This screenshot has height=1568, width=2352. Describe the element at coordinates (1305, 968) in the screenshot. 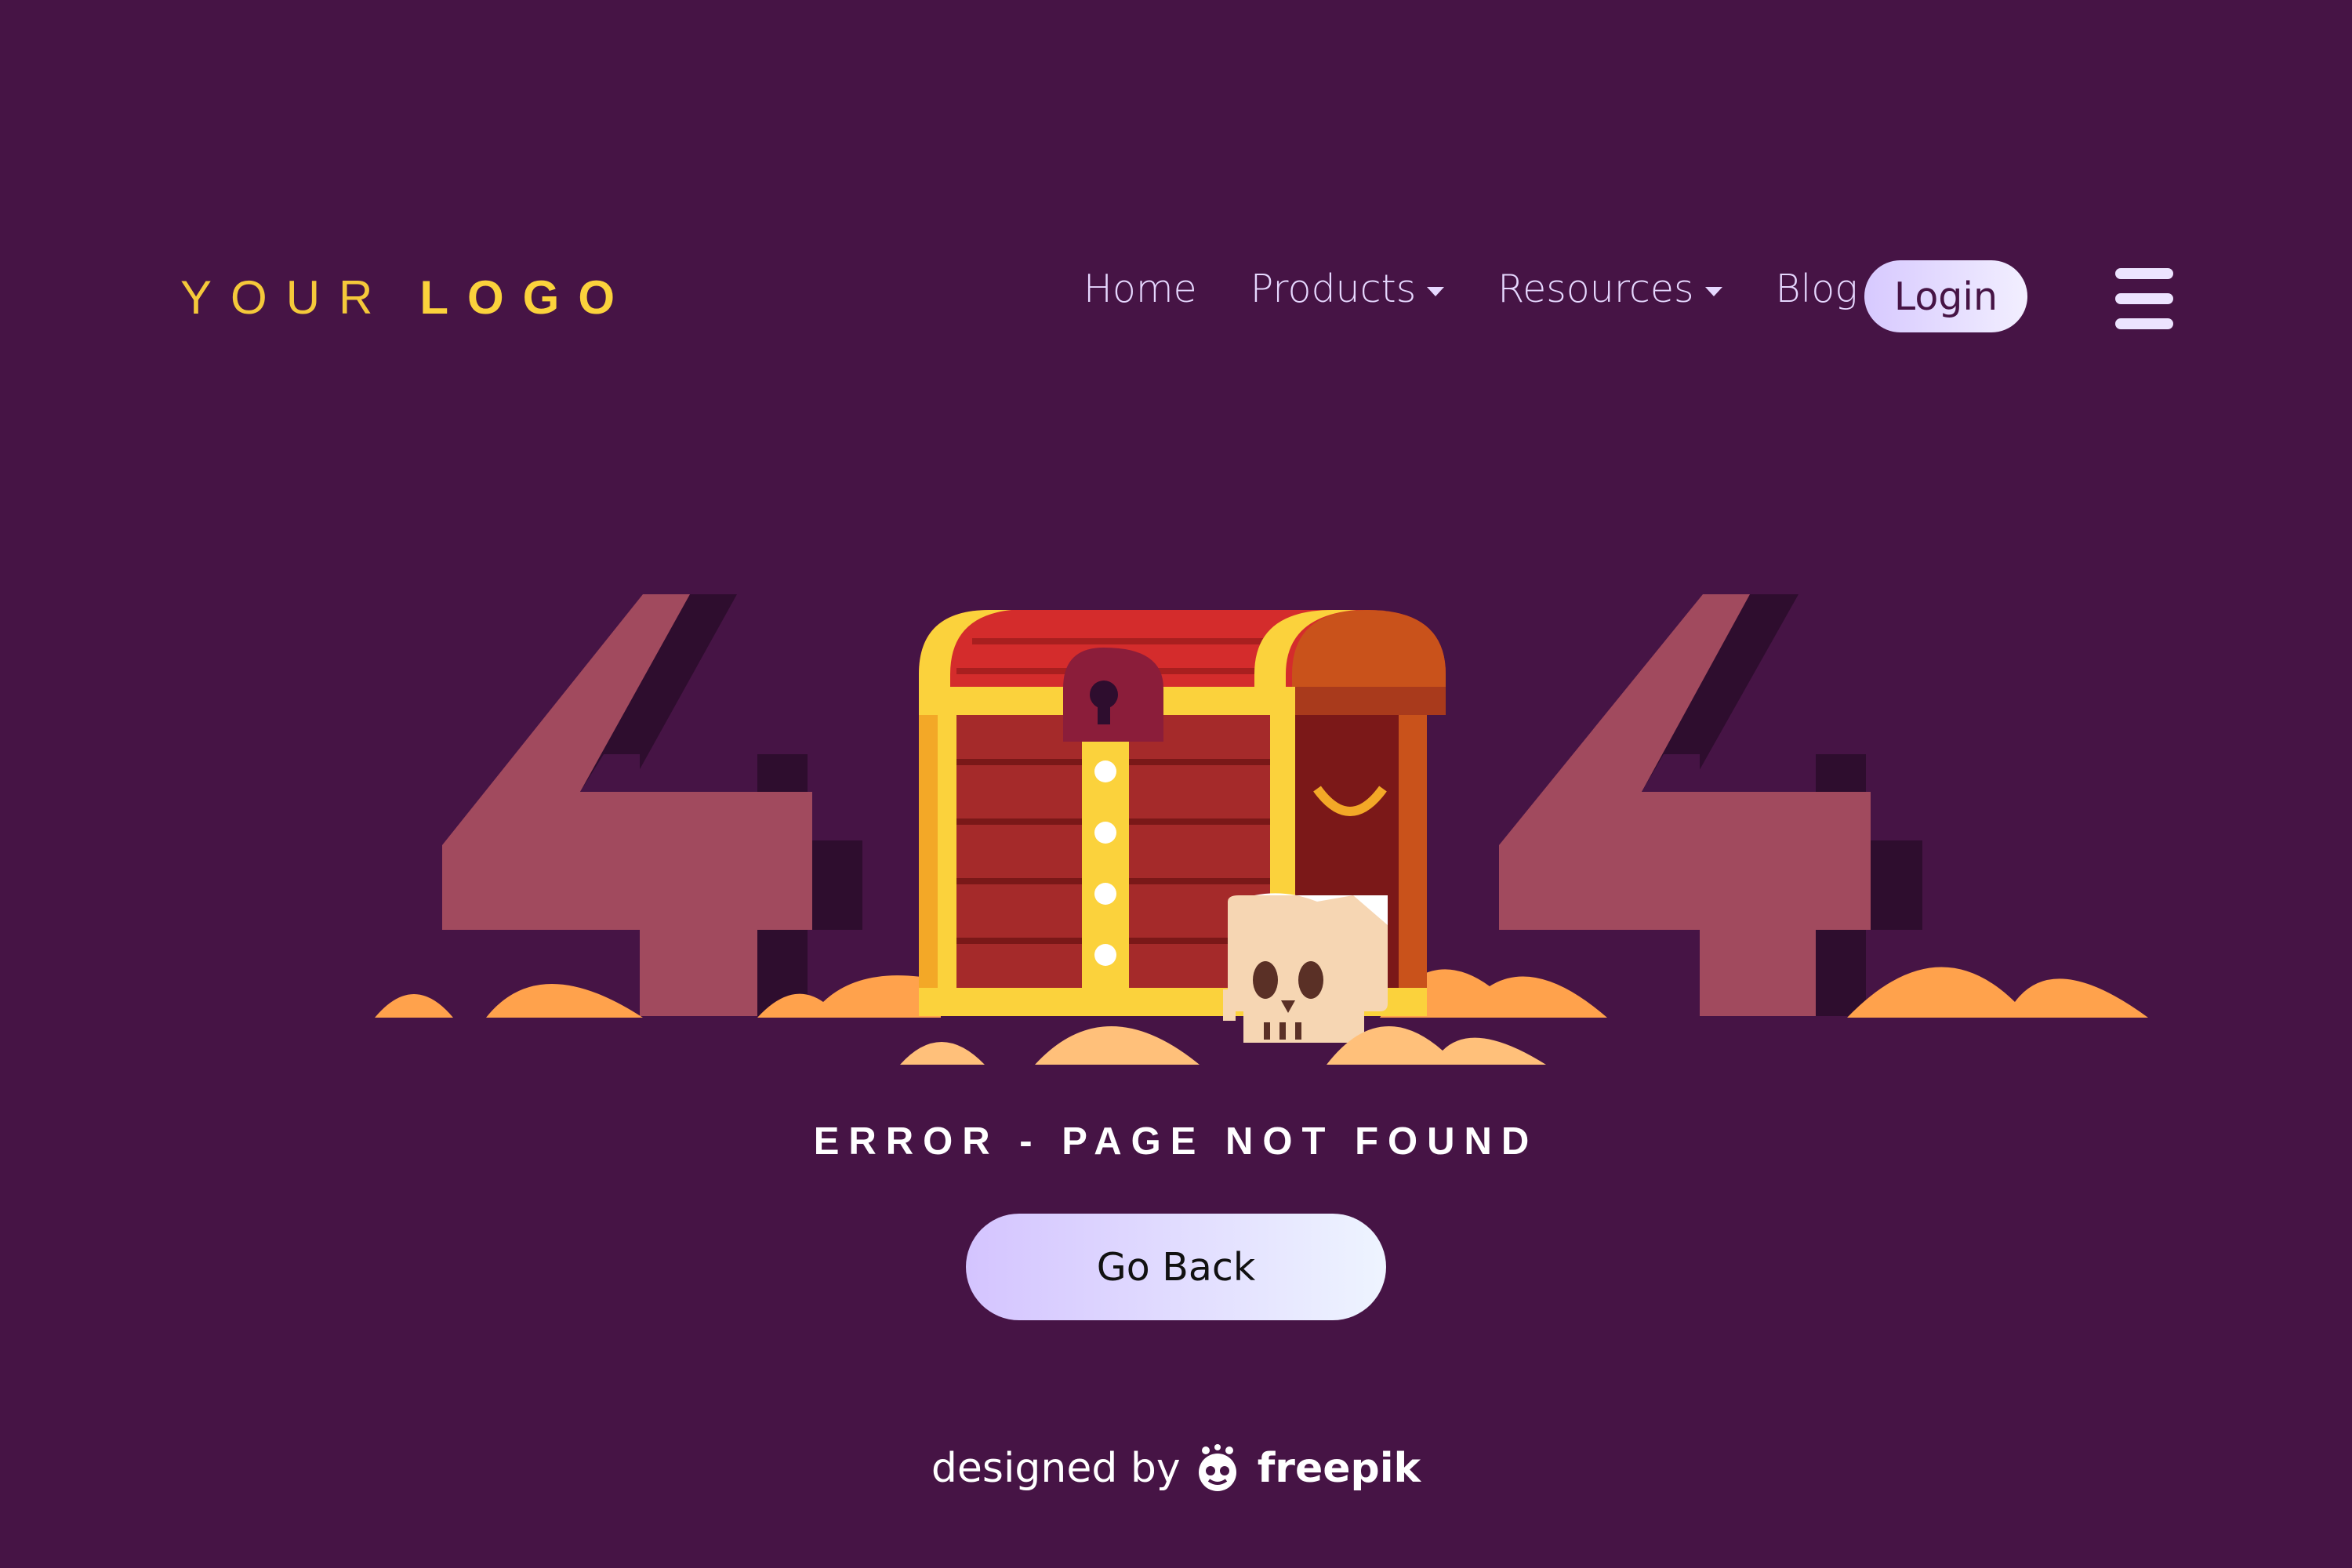

I see `skull` at that location.